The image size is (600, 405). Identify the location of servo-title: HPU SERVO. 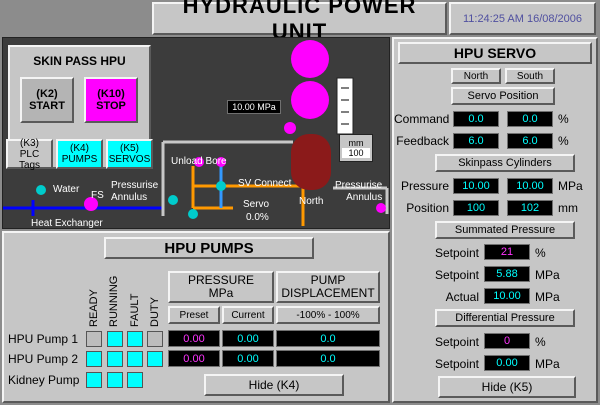
(495, 53).